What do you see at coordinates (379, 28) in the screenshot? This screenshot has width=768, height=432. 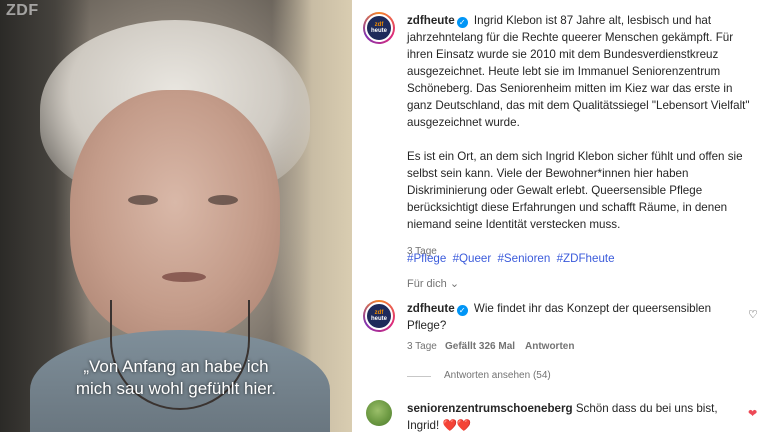 I see `author-avatar: zdf heute` at bounding box center [379, 28].